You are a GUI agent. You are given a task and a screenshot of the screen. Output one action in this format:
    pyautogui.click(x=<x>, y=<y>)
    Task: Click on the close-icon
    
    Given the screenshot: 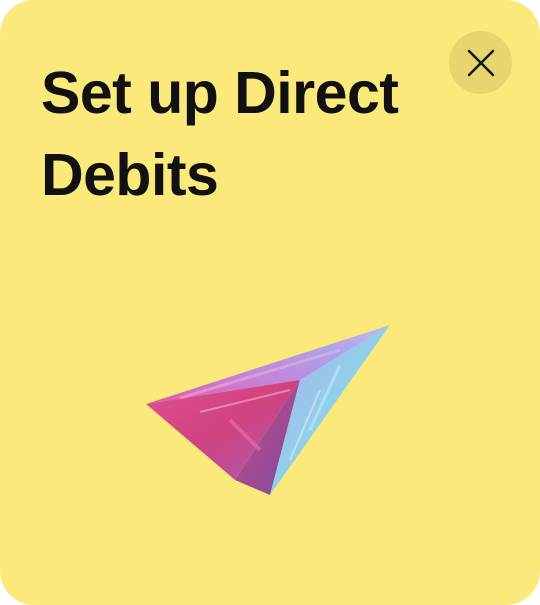 What is the action you would take?
    pyautogui.click(x=481, y=63)
    